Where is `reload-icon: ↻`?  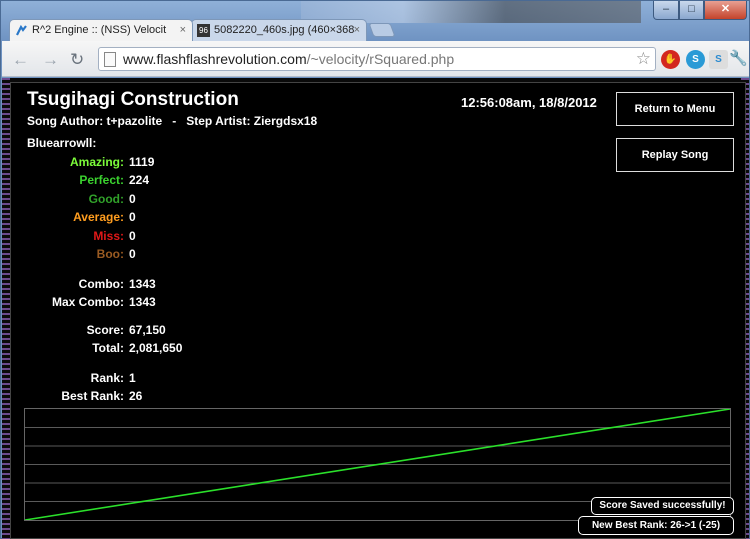 reload-icon: ↻ is located at coordinates (77, 60).